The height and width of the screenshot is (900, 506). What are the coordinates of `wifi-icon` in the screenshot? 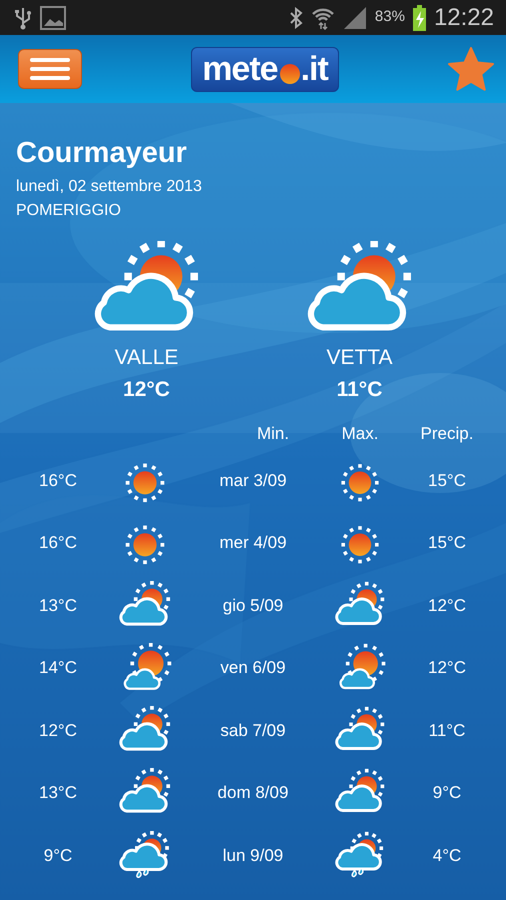 It's located at (322, 18).